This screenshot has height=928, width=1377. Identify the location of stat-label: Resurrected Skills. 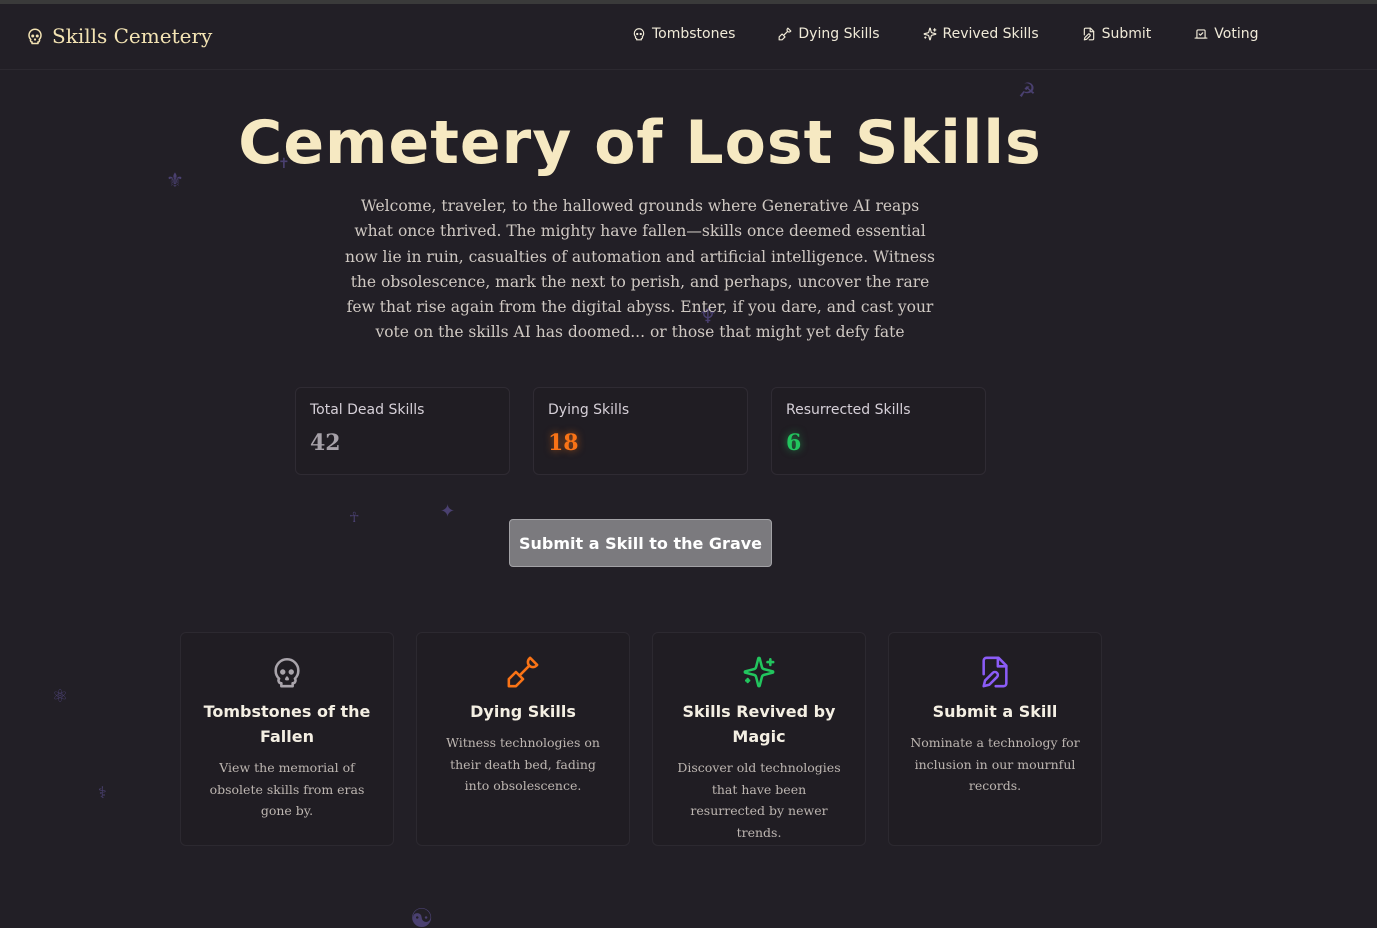
(848, 410).